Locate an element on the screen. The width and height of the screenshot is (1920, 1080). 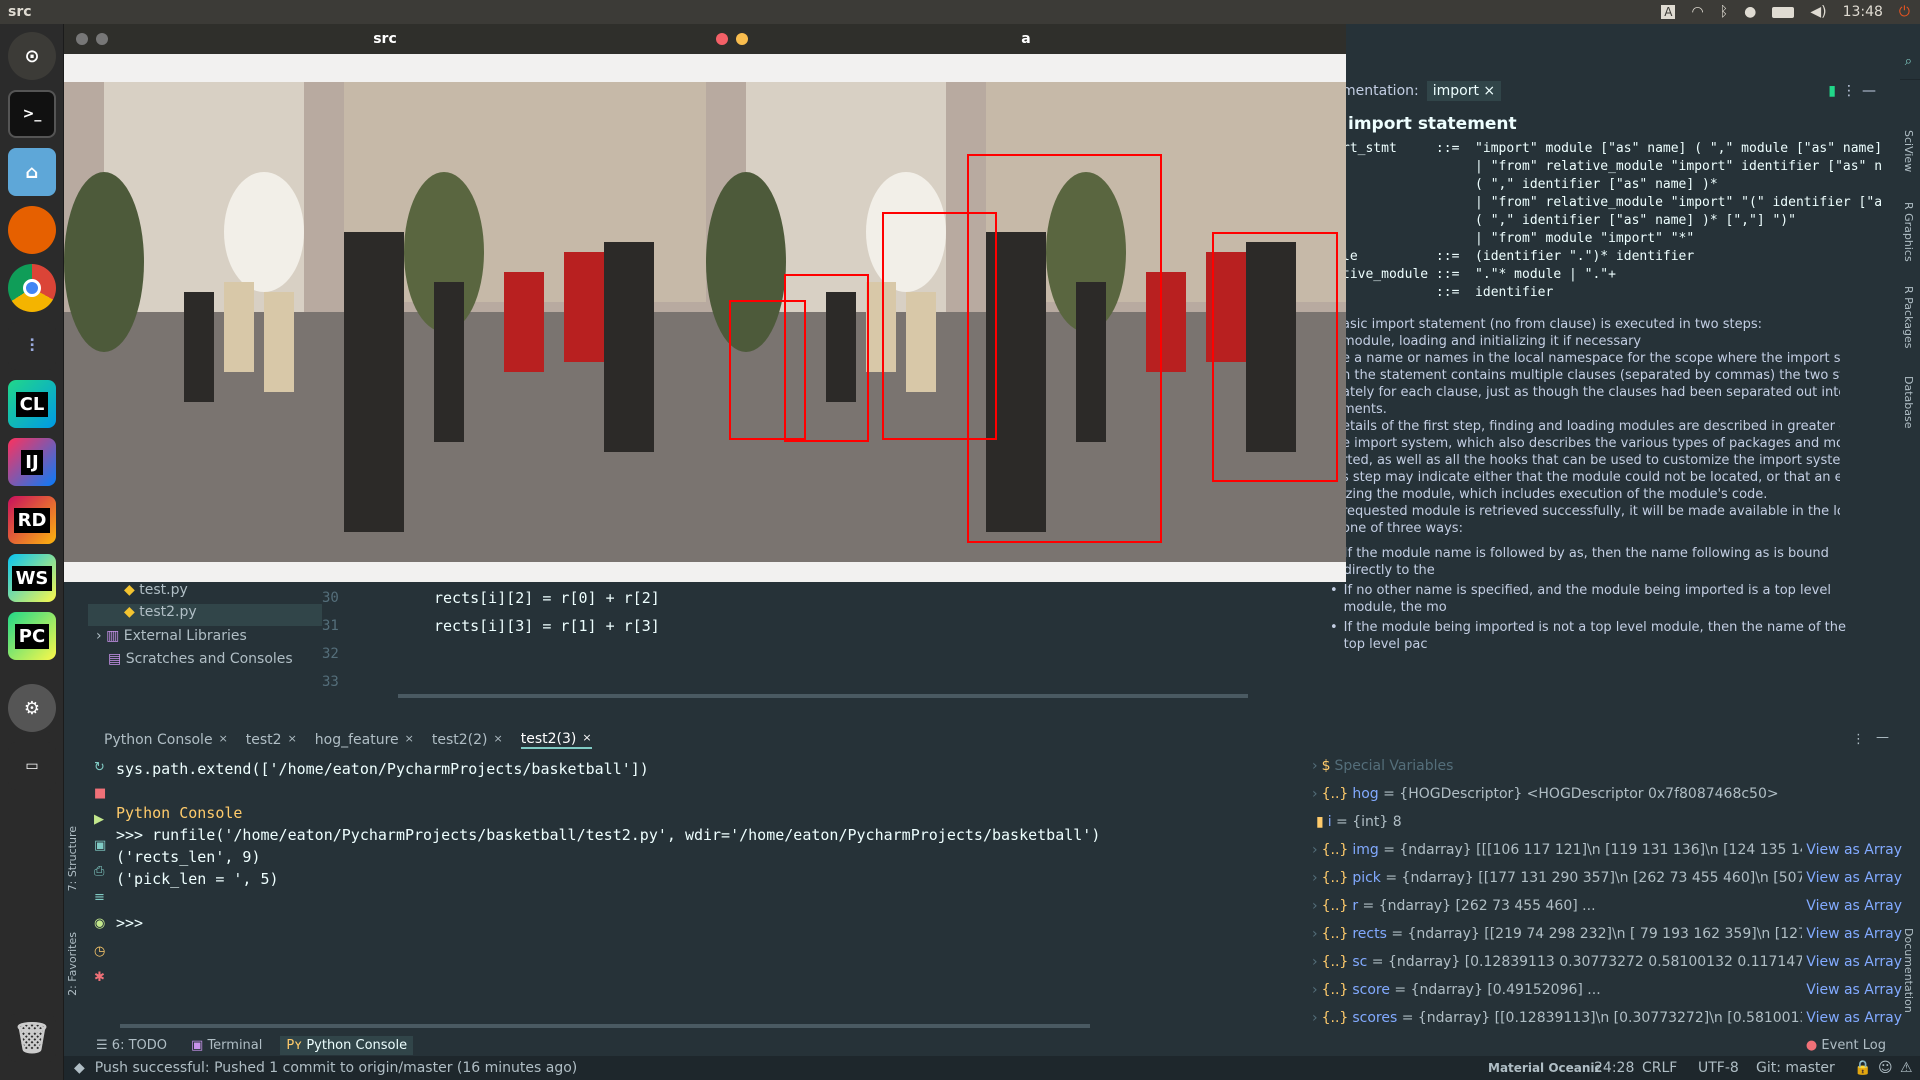
show-variables-icon: ◉ is located at coordinates (99, 923).